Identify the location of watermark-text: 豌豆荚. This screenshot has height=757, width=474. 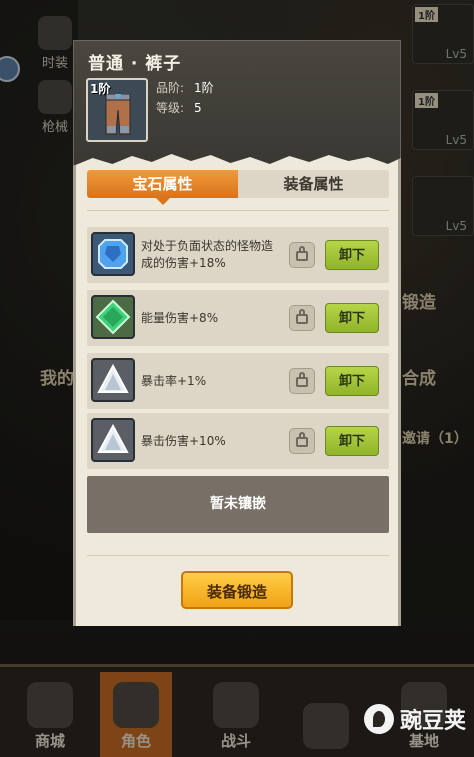
(432, 721).